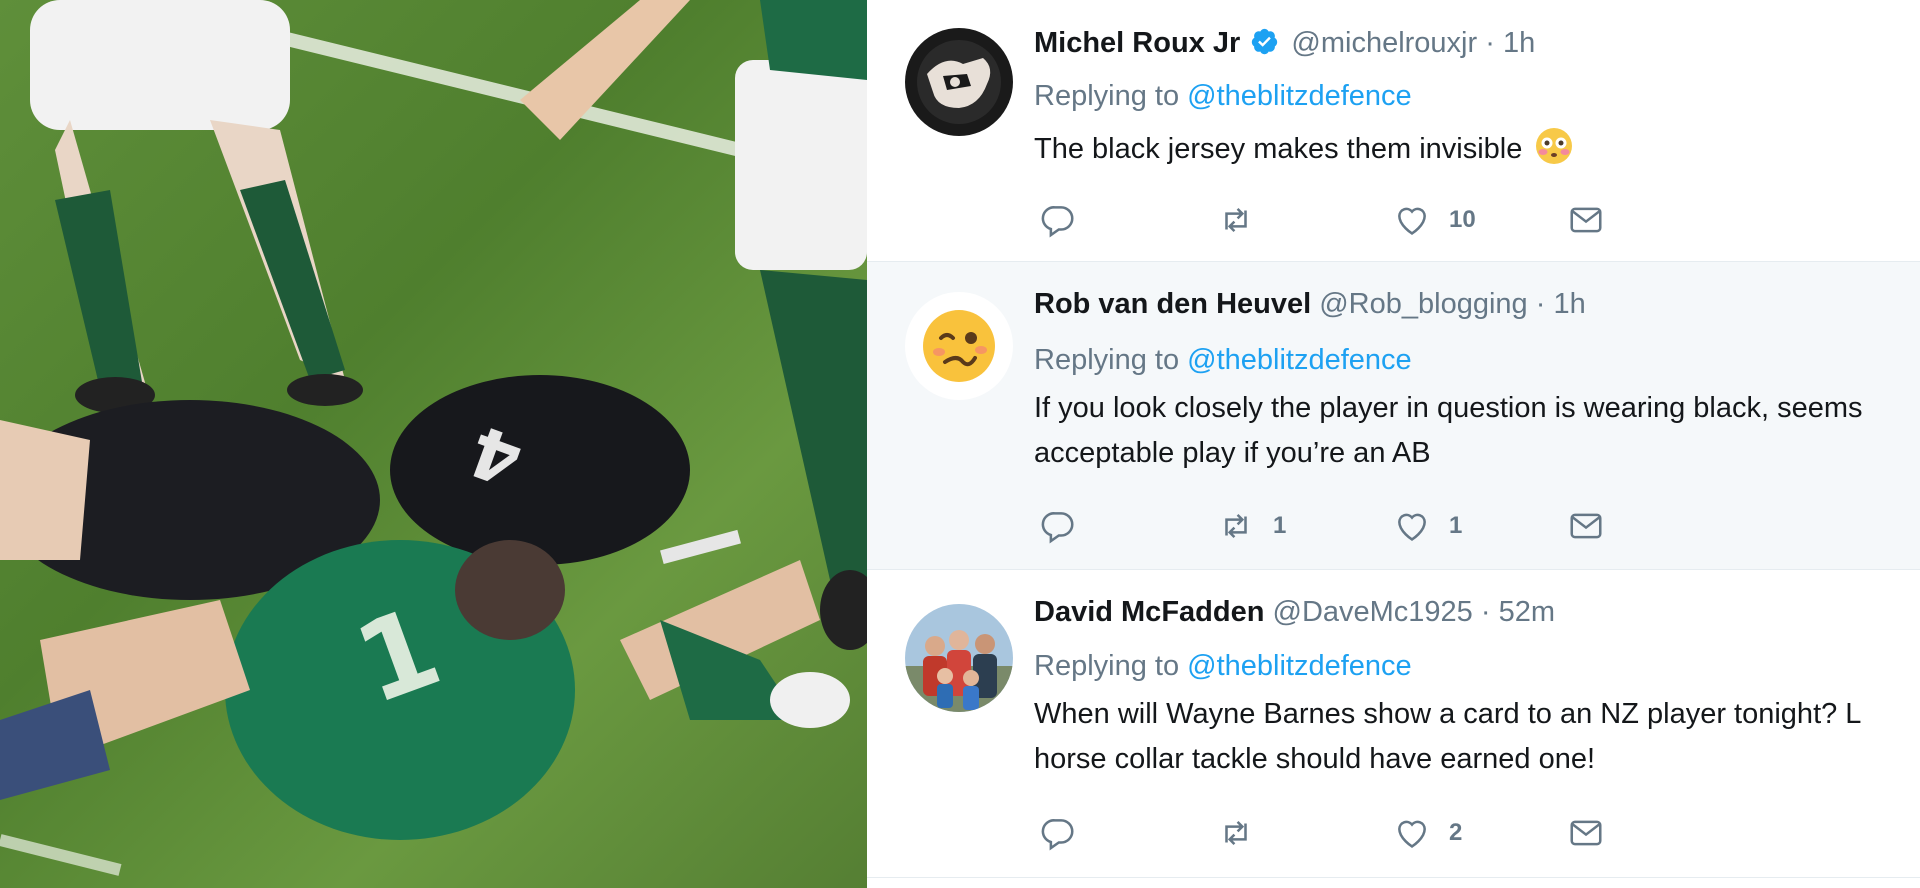 The width and height of the screenshot is (1920, 888). I want to click on display-name: Michel Roux Jr, so click(1137, 43).